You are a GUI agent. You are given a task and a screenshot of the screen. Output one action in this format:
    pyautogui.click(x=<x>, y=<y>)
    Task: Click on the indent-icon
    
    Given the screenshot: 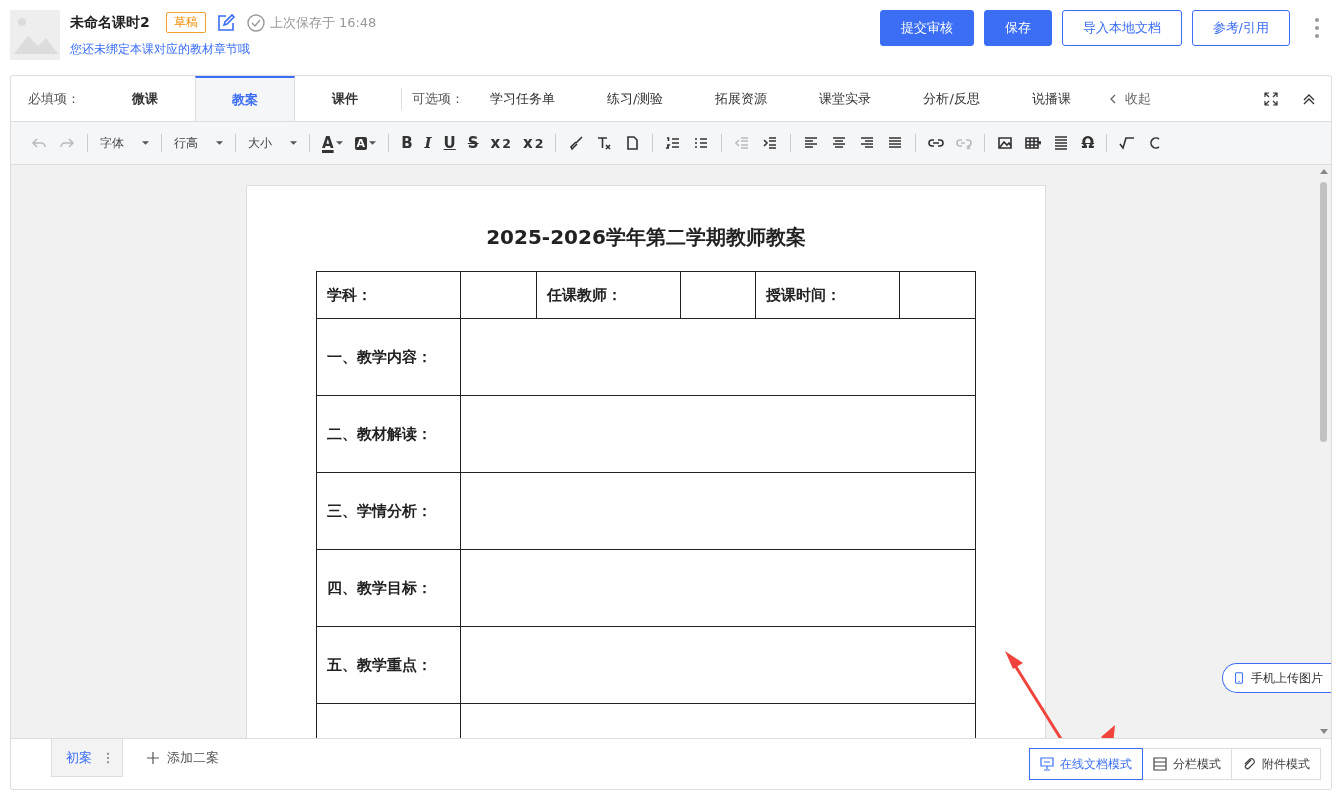 What is the action you would take?
    pyautogui.click(x=770, y=143)
    